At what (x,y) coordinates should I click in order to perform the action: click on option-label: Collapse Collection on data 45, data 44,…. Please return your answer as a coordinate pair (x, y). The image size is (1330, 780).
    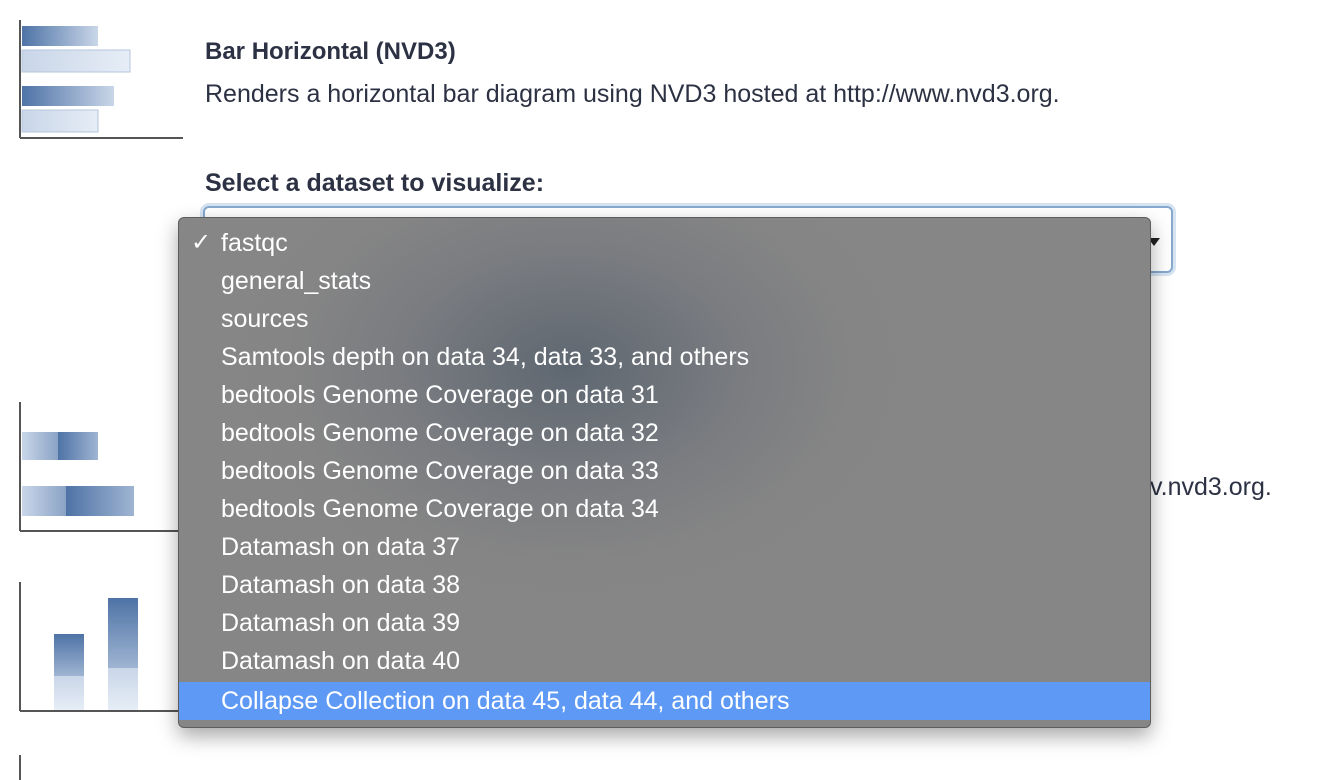
    Looking at the image, I should click on (505, 701).